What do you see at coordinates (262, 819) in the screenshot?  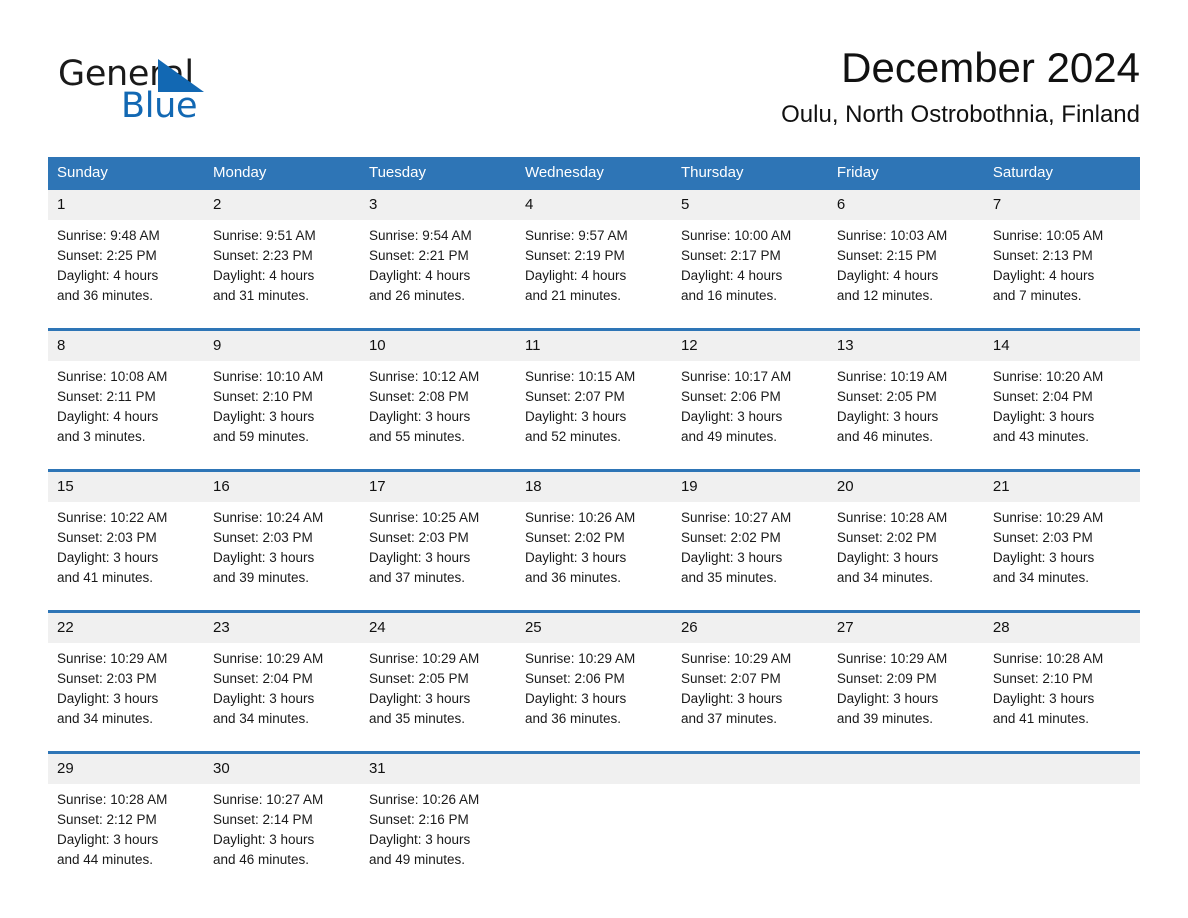 I see `sunset-text: Sunset: 2:14 PM` at bounding box center [262, 819].